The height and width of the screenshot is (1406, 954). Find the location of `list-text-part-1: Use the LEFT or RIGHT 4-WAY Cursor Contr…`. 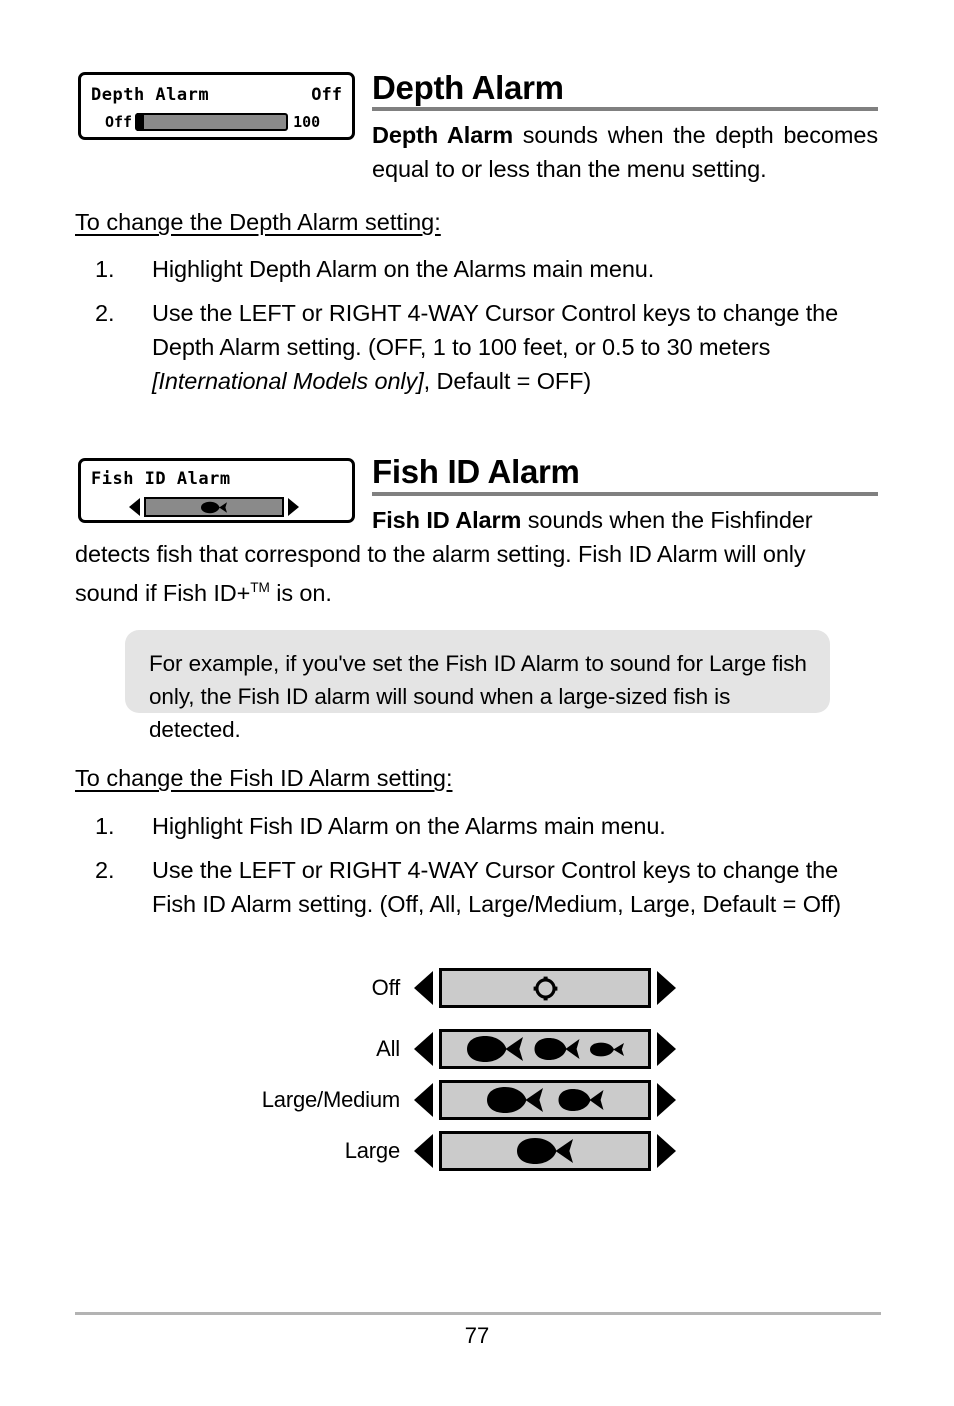

list-text-part-1: Use the LEFT or RIGHT 4-WAY Cursor Contr… is located at coordinates (495, 330).